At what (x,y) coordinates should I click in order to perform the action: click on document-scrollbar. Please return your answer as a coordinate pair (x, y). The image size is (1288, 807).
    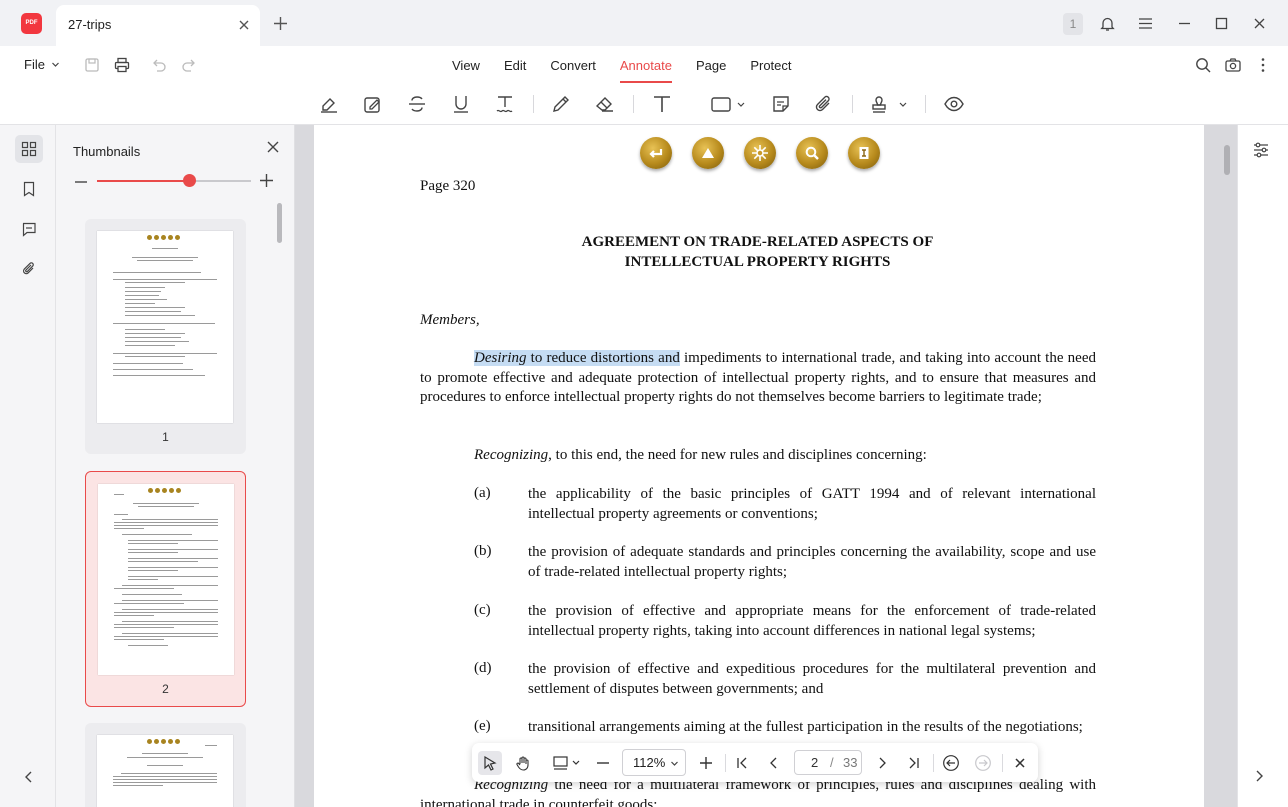
    Looking at the image, I should click on (1227, 160).